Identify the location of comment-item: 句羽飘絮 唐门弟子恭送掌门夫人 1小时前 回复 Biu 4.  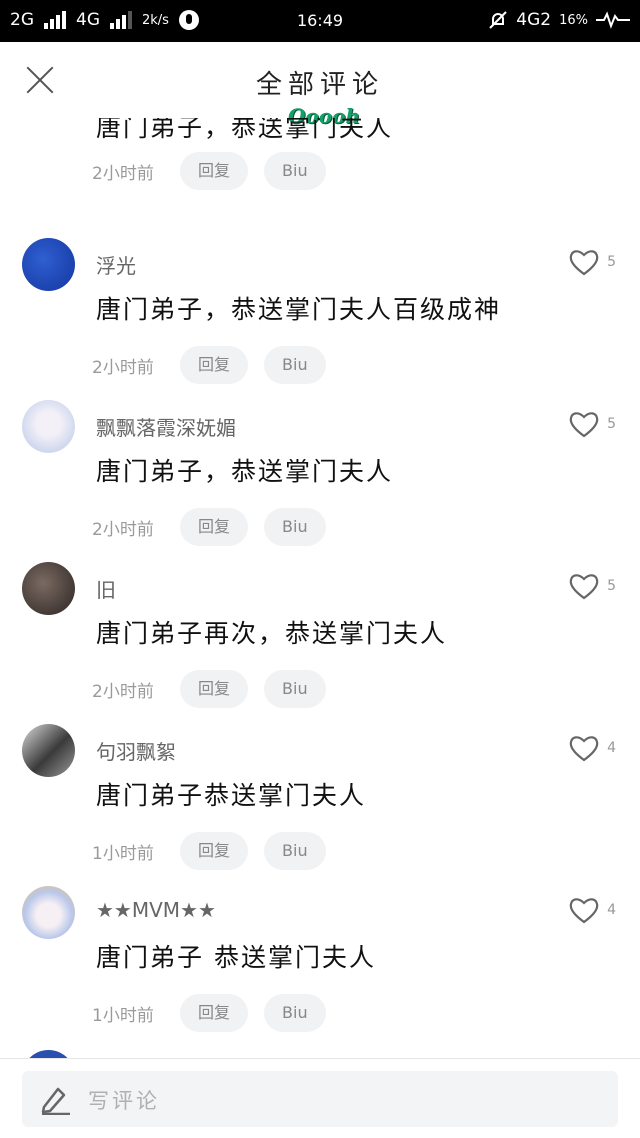
(320, 805).